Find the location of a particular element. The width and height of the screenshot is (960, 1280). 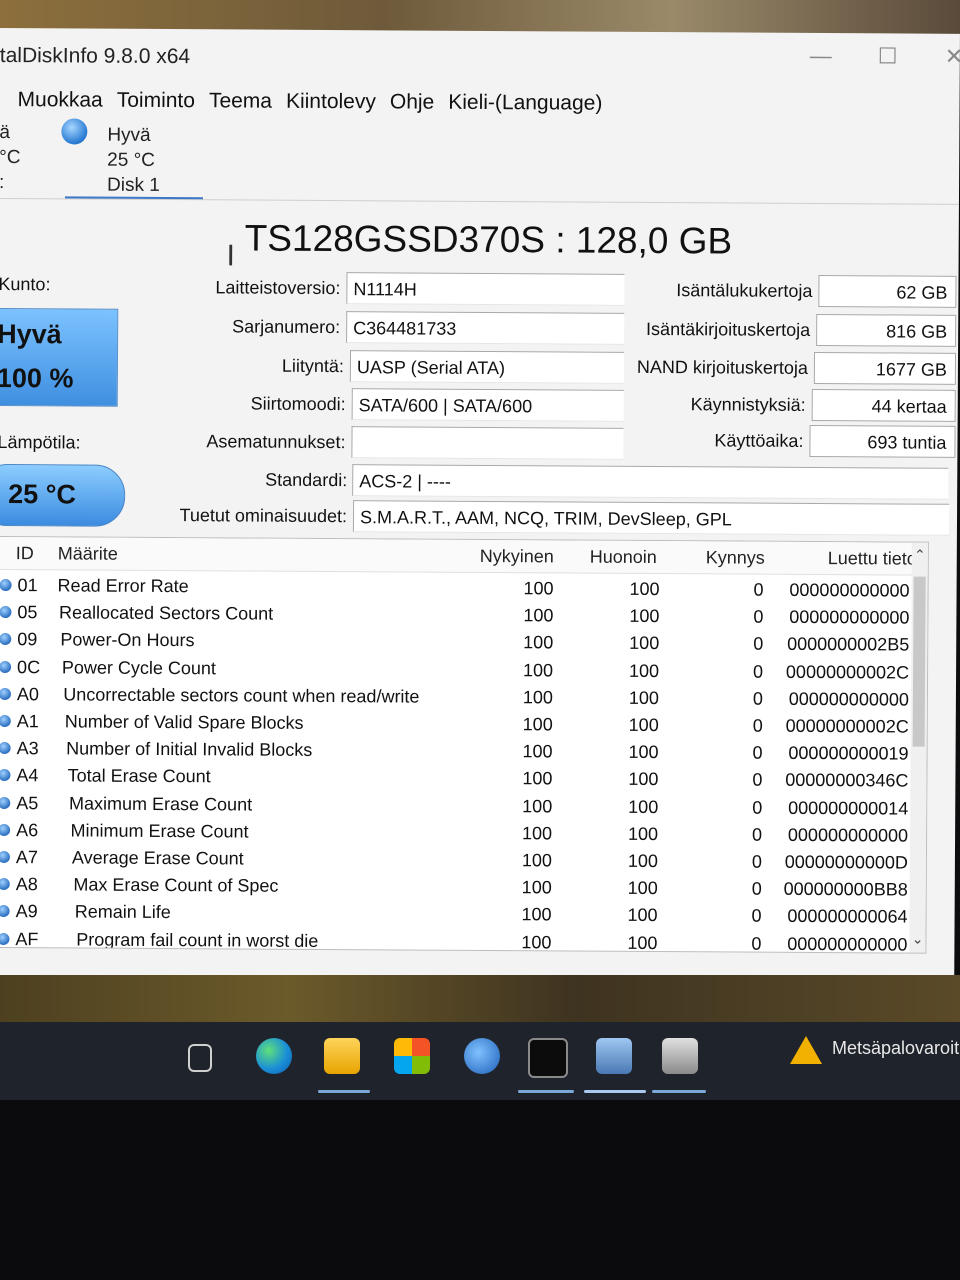

health-status-dot-icon is located at coordinates (74, 131).